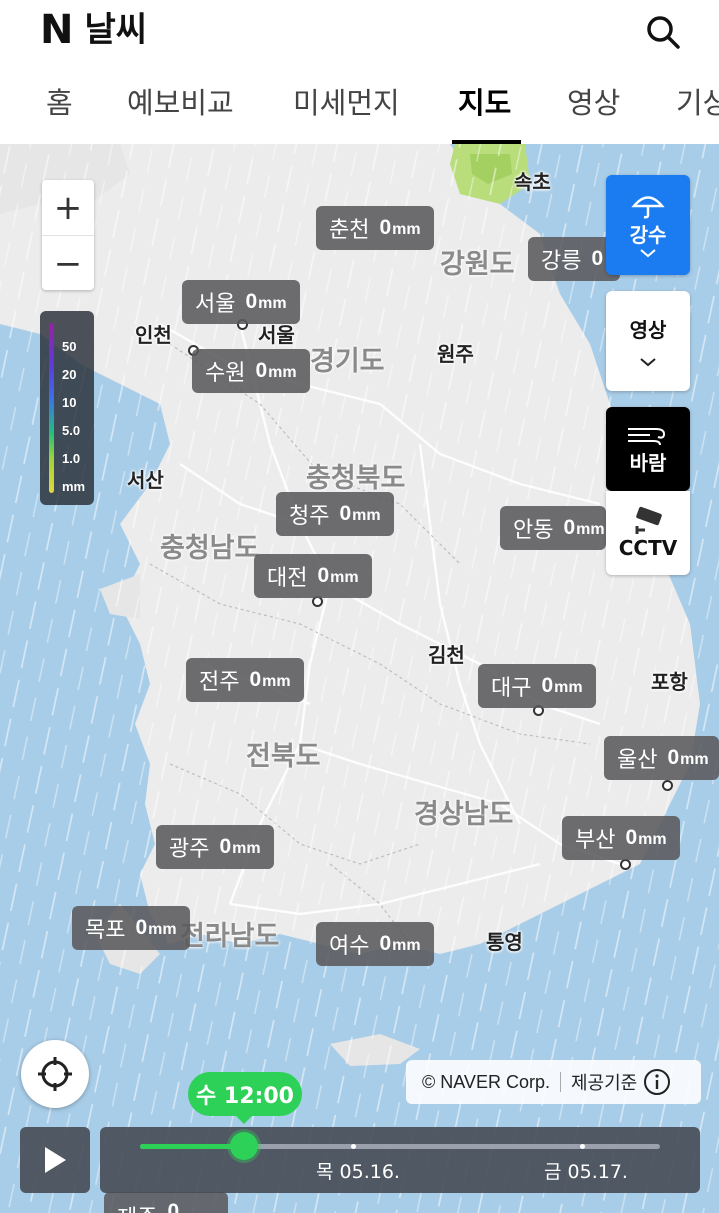  I want to click on city-rain-yeosu: 여수 0 mm, so click(375, 944).